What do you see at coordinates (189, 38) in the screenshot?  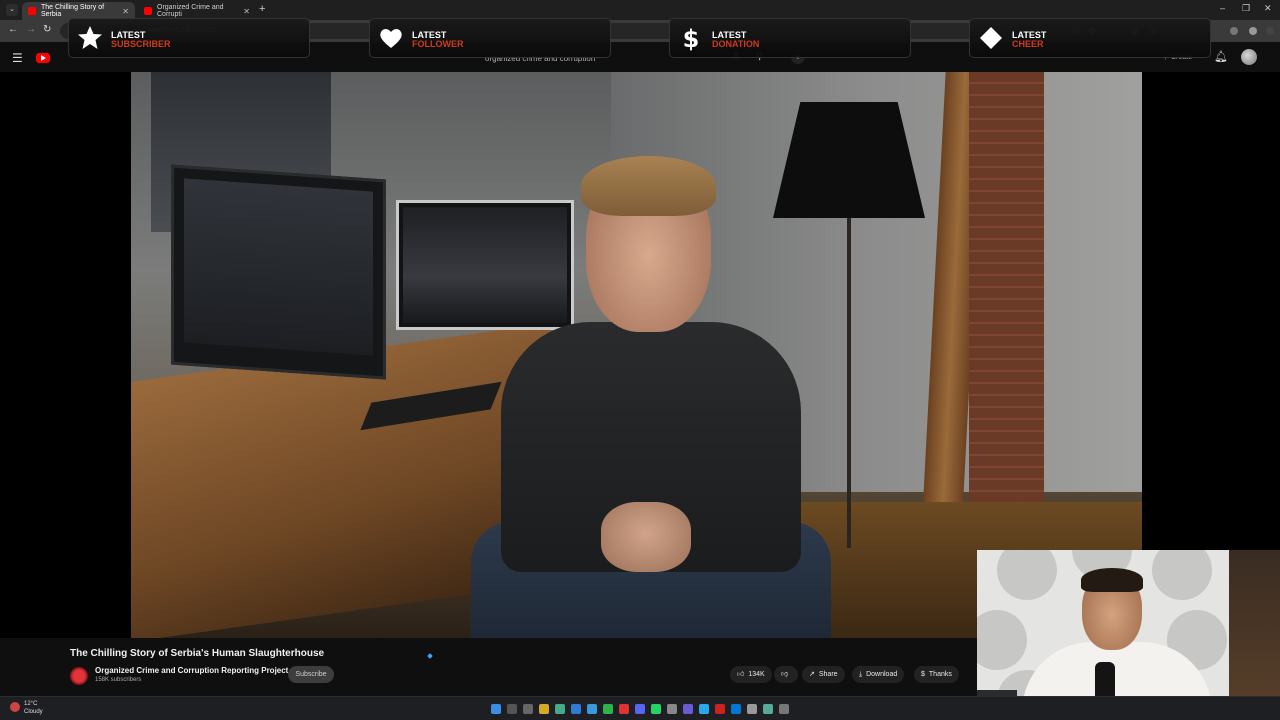 I see `latest-subscriber-alert: LATEST SUBSCRIBER` at bounding box center [189, 38].